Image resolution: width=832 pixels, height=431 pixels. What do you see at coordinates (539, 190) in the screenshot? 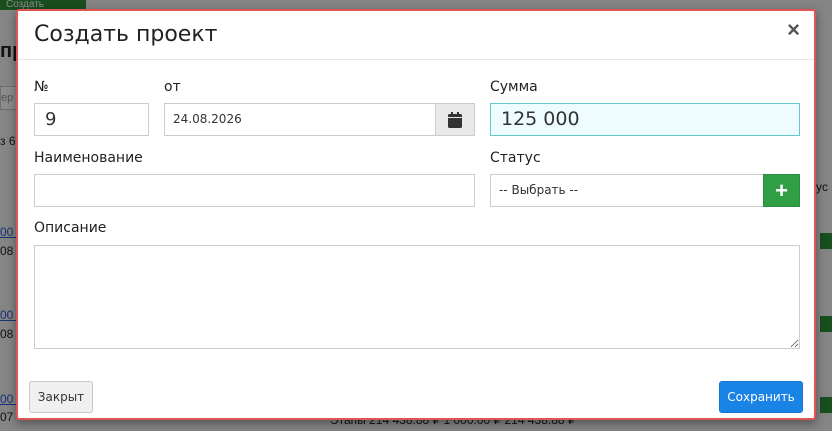
I see `status-select-value: -- Выбрать --` at bounding box center [539, 190].